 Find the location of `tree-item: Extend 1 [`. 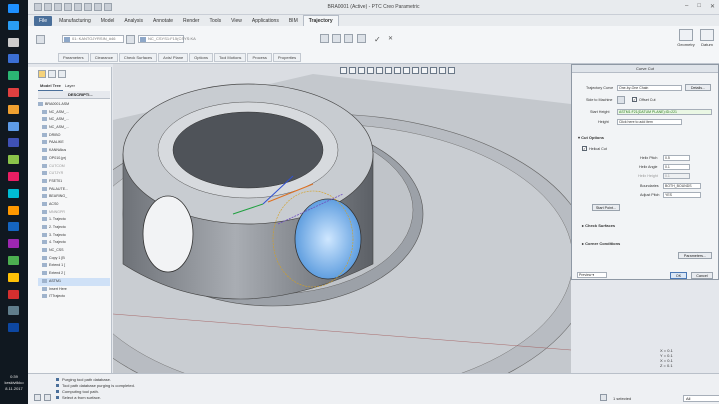

tree-item: Extend 1 [ is located at coordinates (74, 266).